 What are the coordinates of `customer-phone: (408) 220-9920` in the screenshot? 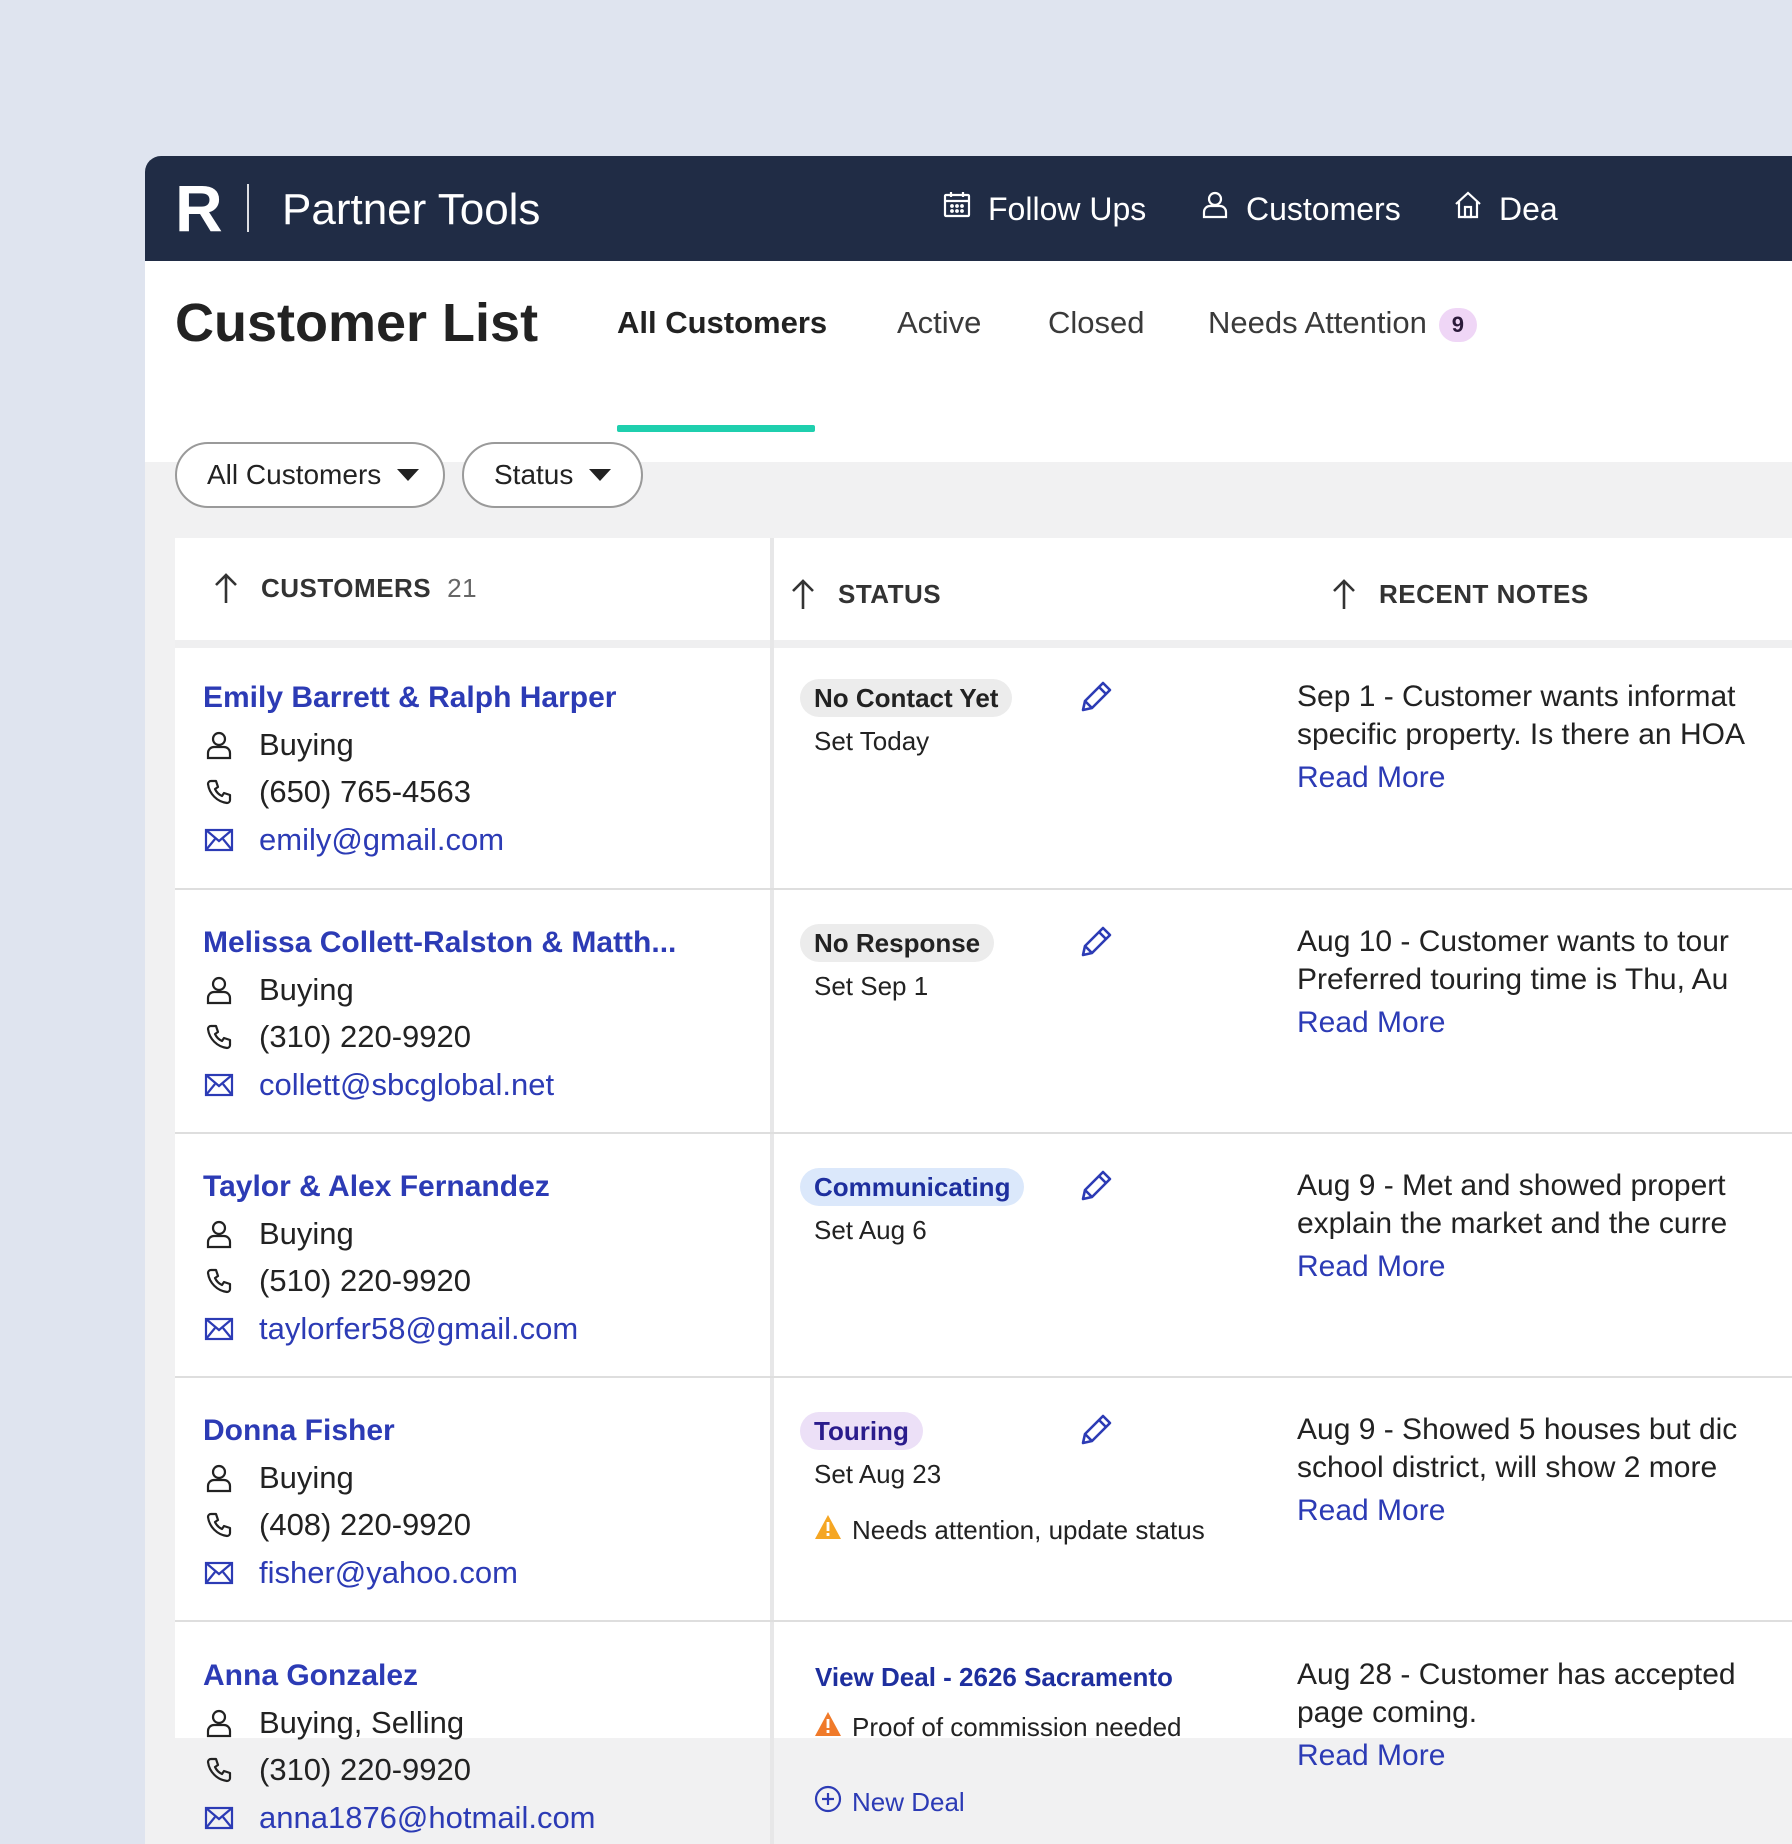 It's located at (337, 1525).